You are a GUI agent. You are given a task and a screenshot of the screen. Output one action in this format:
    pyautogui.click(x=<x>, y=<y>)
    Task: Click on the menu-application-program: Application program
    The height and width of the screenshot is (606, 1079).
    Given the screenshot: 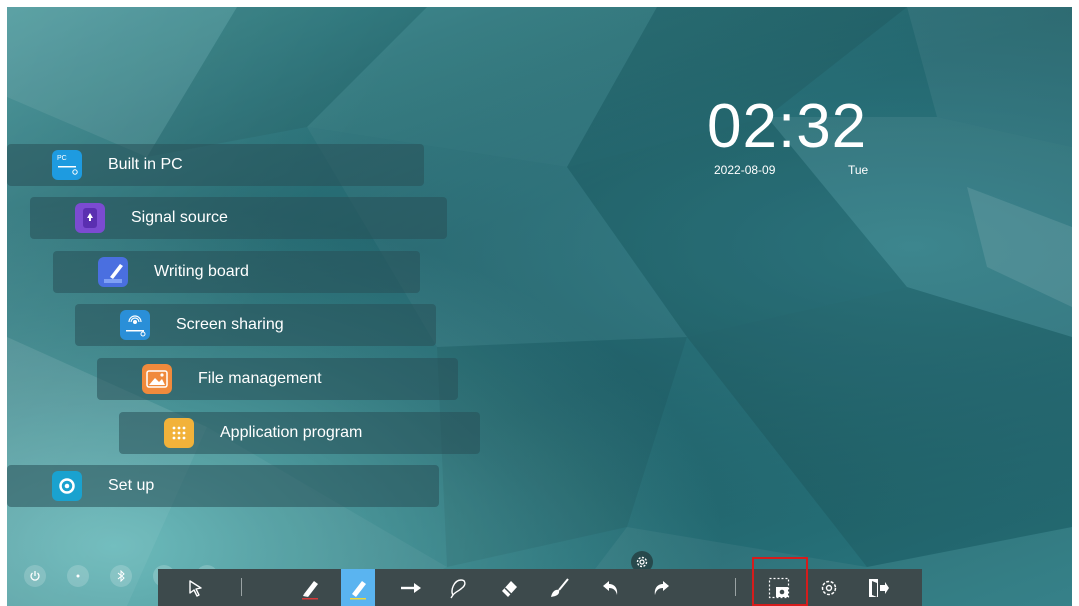 What is the action you would take?
    pyautogui.click(x=299, y=433)
    